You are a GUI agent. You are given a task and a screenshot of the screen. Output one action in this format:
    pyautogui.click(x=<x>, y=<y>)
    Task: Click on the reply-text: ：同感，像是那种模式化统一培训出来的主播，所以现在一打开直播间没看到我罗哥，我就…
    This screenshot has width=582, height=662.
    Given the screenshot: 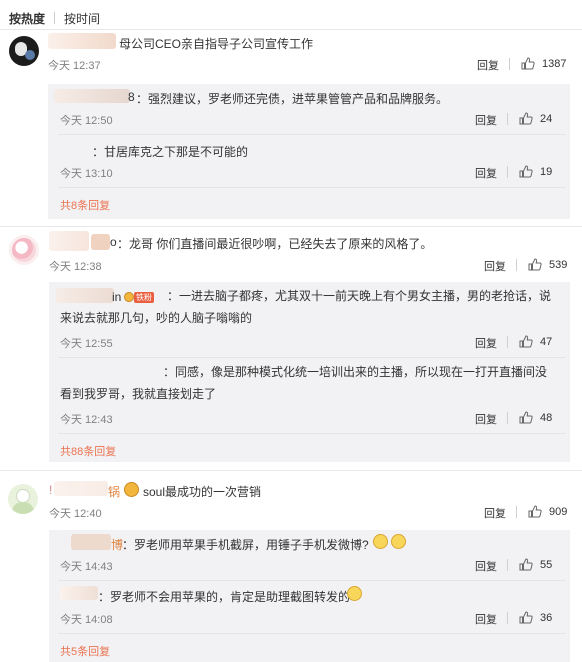 What is the action you would take?
    pyautogui.click(x=304, y=383)
    